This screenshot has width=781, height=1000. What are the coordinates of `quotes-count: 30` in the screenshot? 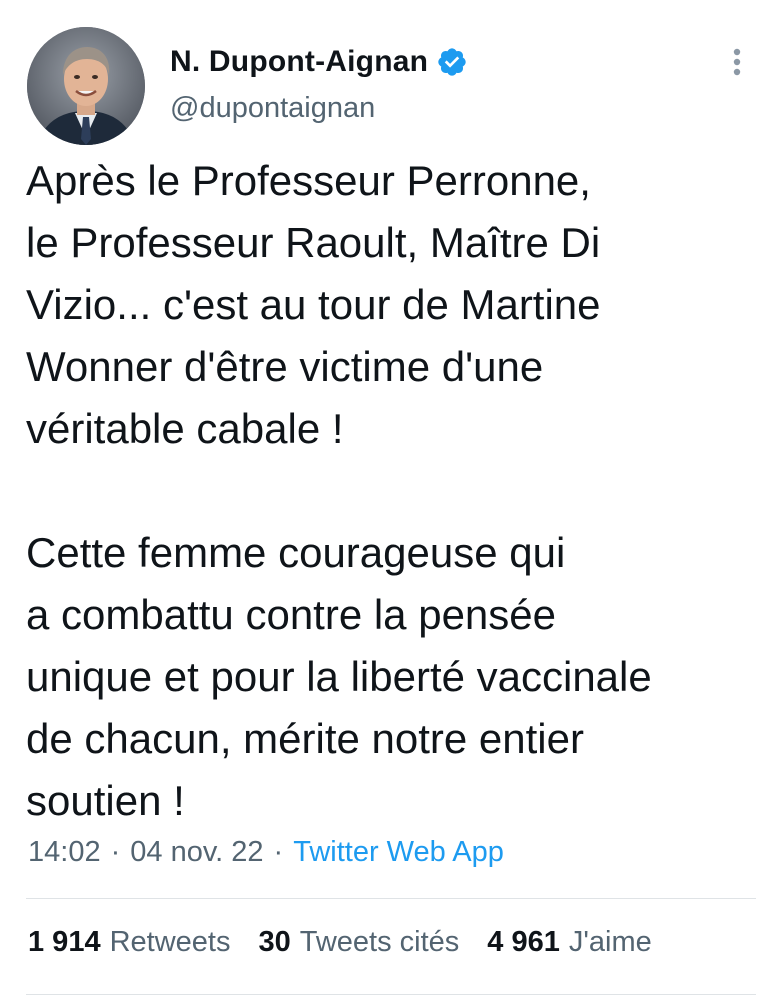 It's located at (274, 942).